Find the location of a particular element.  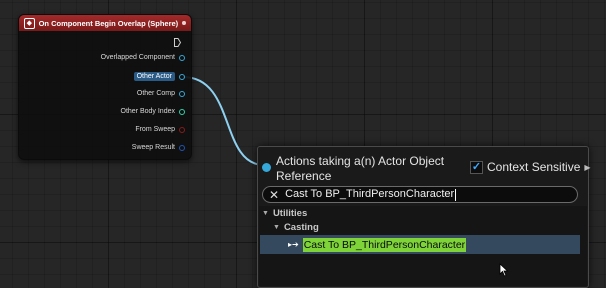

action-item-label: Cast To BP_ThirdPersonCharacter is located at coordinates (384, 244).